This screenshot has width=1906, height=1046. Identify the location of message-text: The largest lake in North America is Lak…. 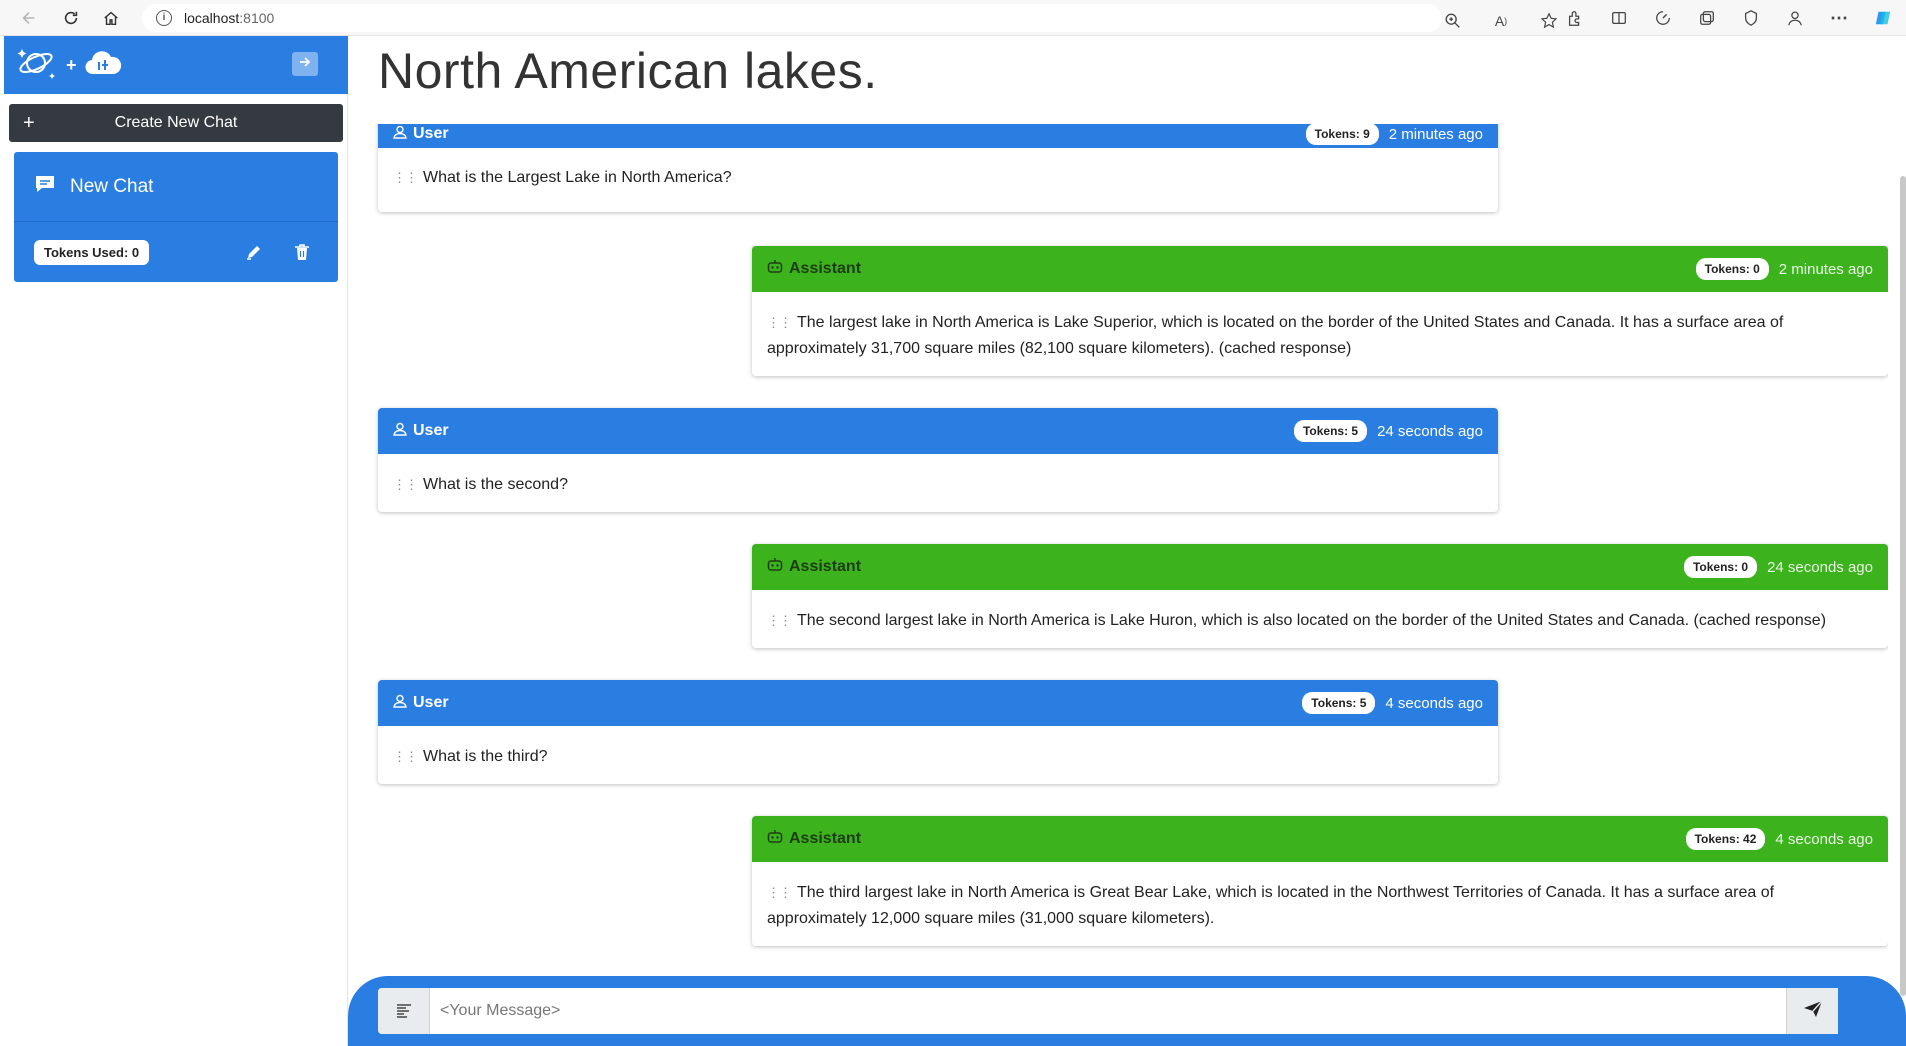
(1275, 335).